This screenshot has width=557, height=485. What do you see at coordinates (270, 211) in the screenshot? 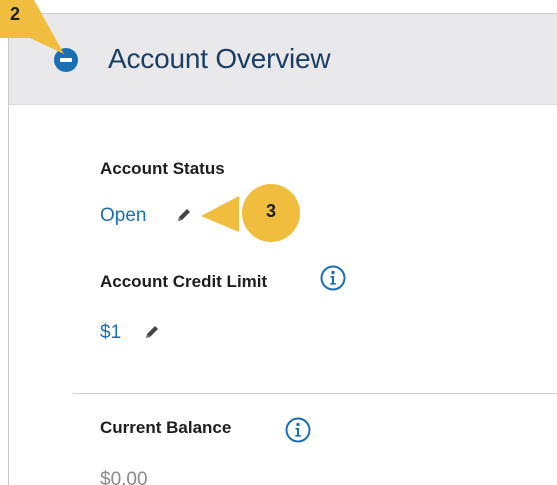
I see `callout-3-number: 3` at bounding box center [270, 211].